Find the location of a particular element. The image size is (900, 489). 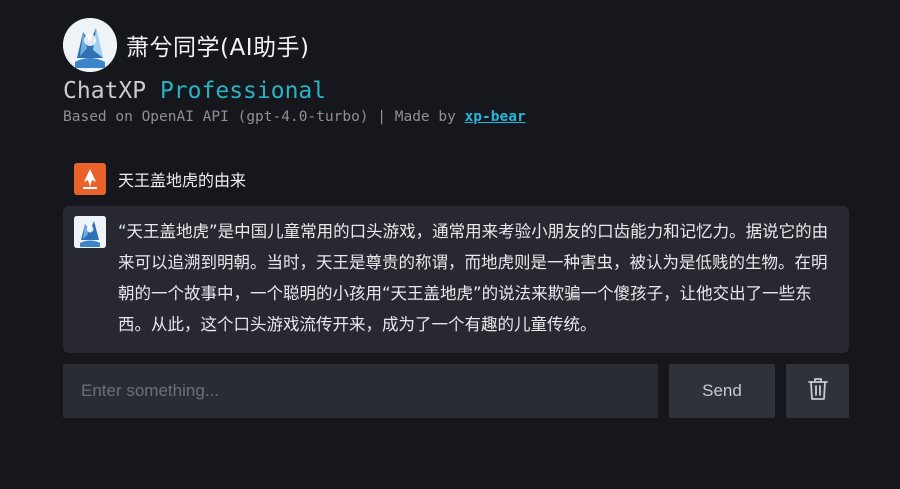

clear-chat-button is located at coordinates (817, 391).